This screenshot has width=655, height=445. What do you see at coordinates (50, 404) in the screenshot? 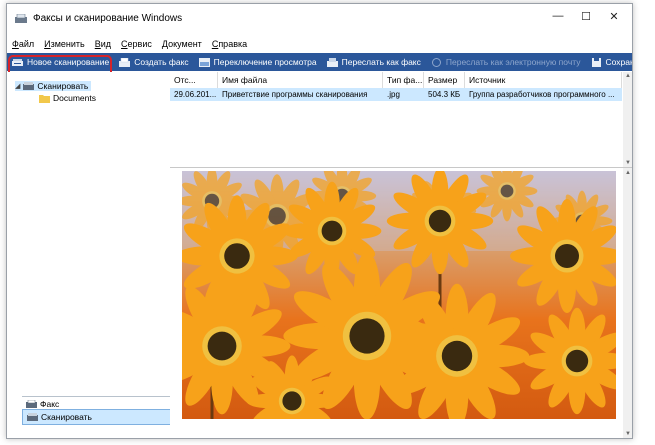
I see `nav-fax-label: Факс` at bounding box center [50, 404].